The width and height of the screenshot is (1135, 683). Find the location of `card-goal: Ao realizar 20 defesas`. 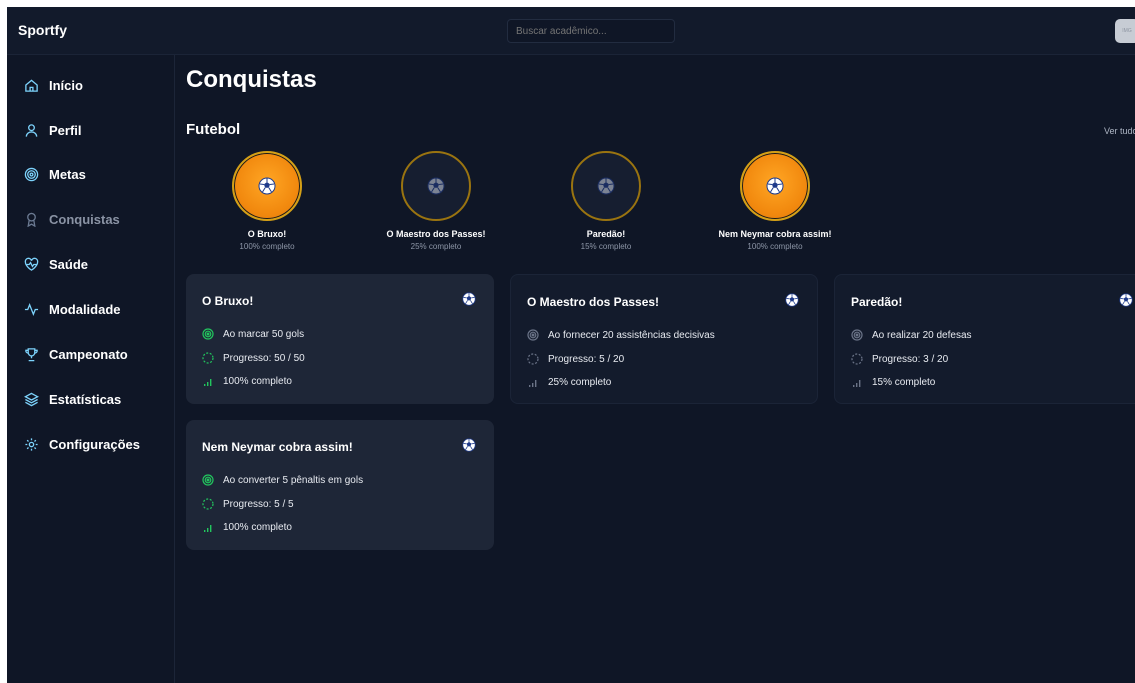

card-goal: Ao realizar 20 defesas is located at coordinates (911, 335).